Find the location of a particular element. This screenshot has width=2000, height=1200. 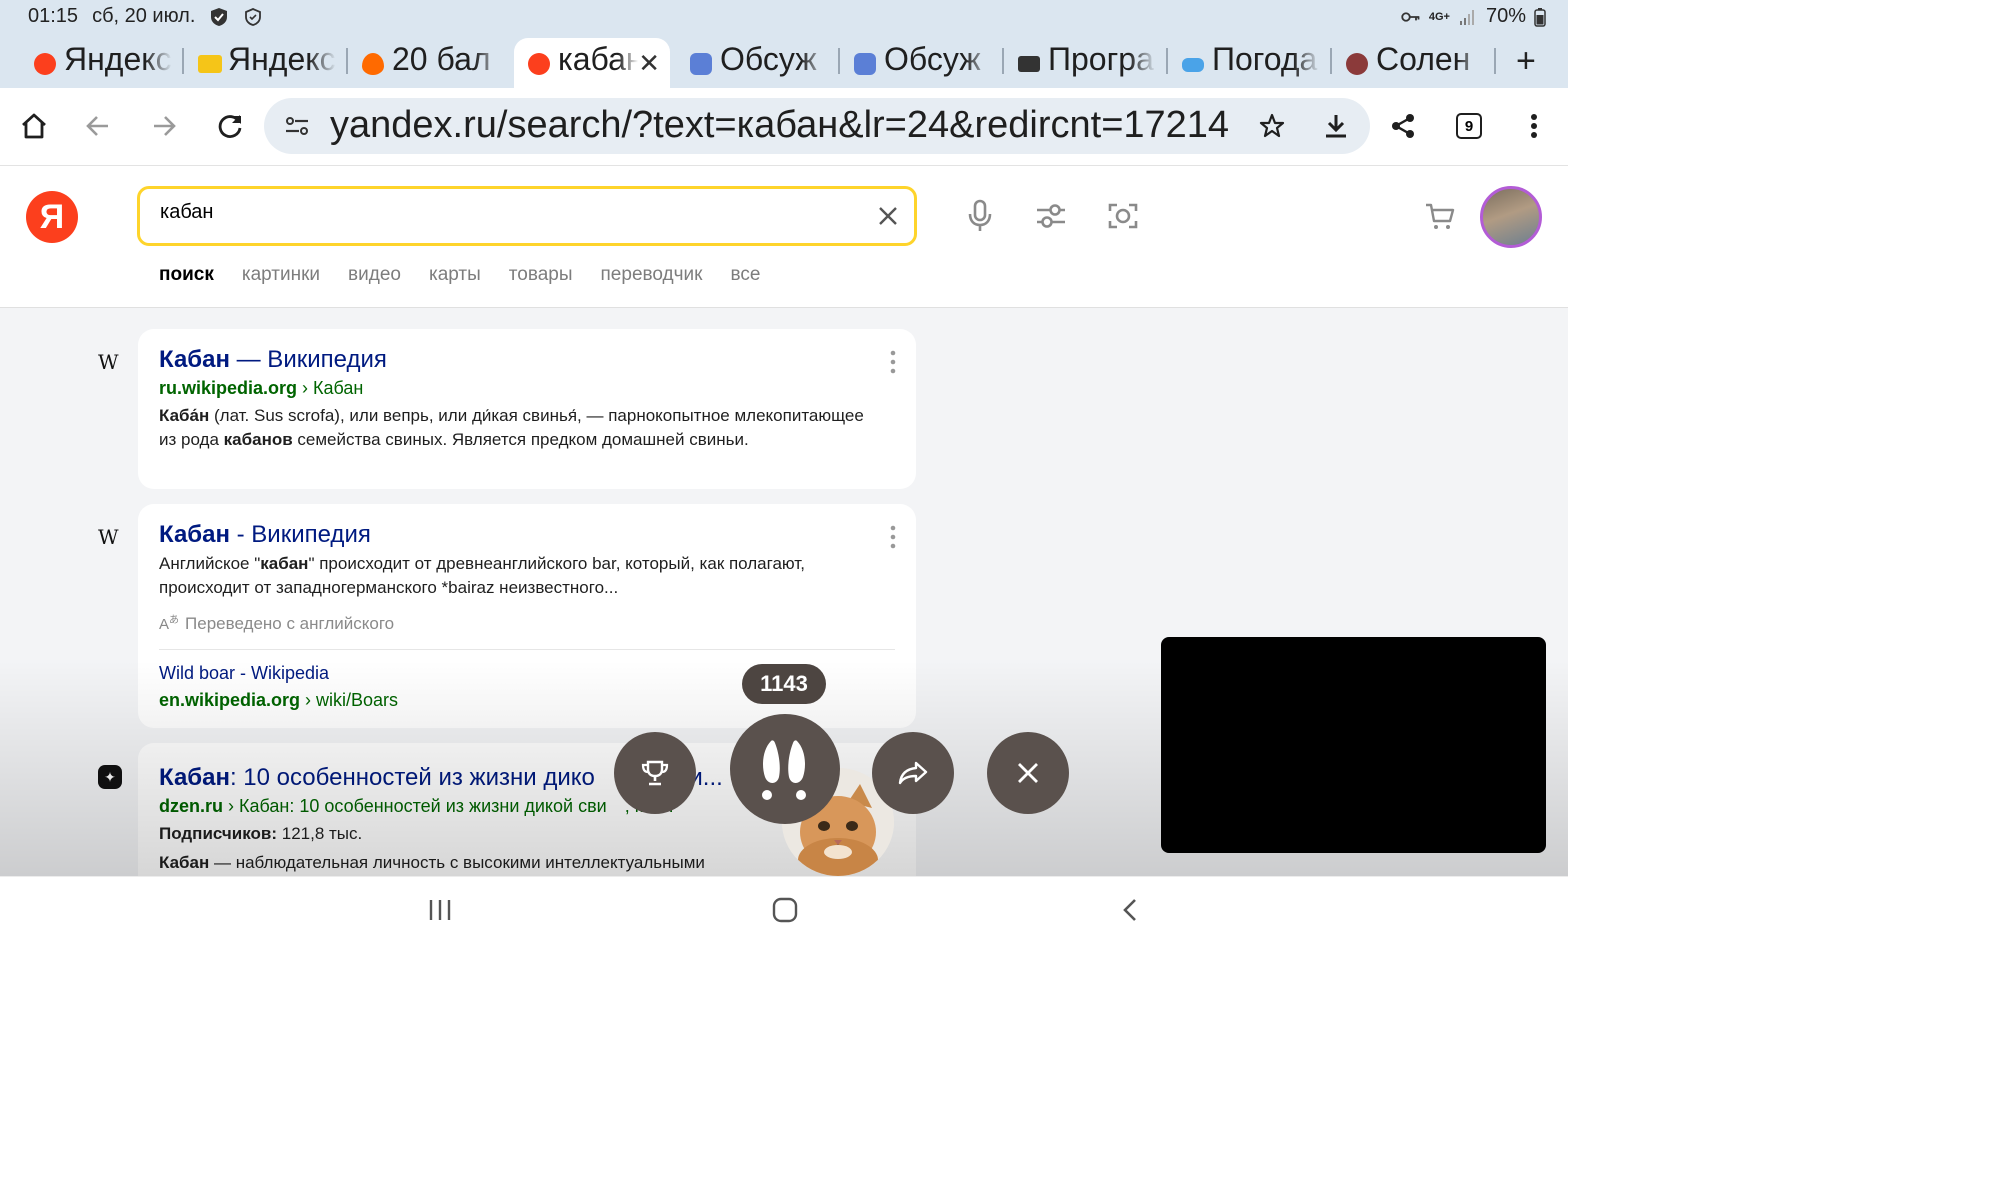

tab-all: все is located at coordinates (745, 275).